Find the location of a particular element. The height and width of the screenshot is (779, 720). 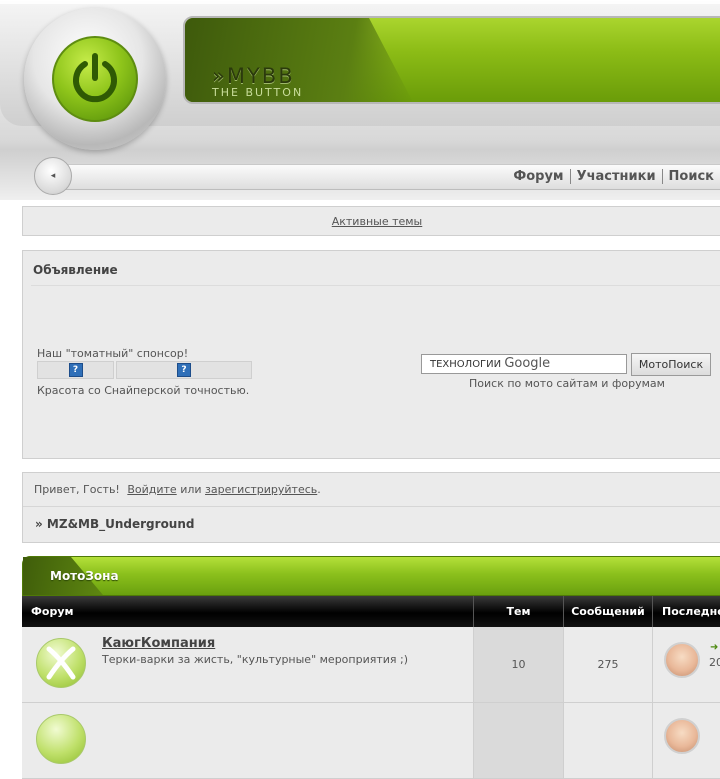

forum-topics-count: 10 is located at coordinates (519, 664).